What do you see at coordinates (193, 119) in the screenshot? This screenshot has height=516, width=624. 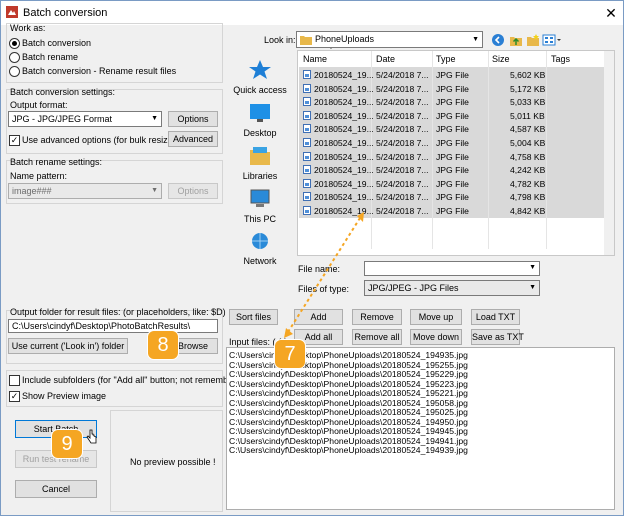 I see `conversion-options-button: Options` at bounding box center [193, 119].